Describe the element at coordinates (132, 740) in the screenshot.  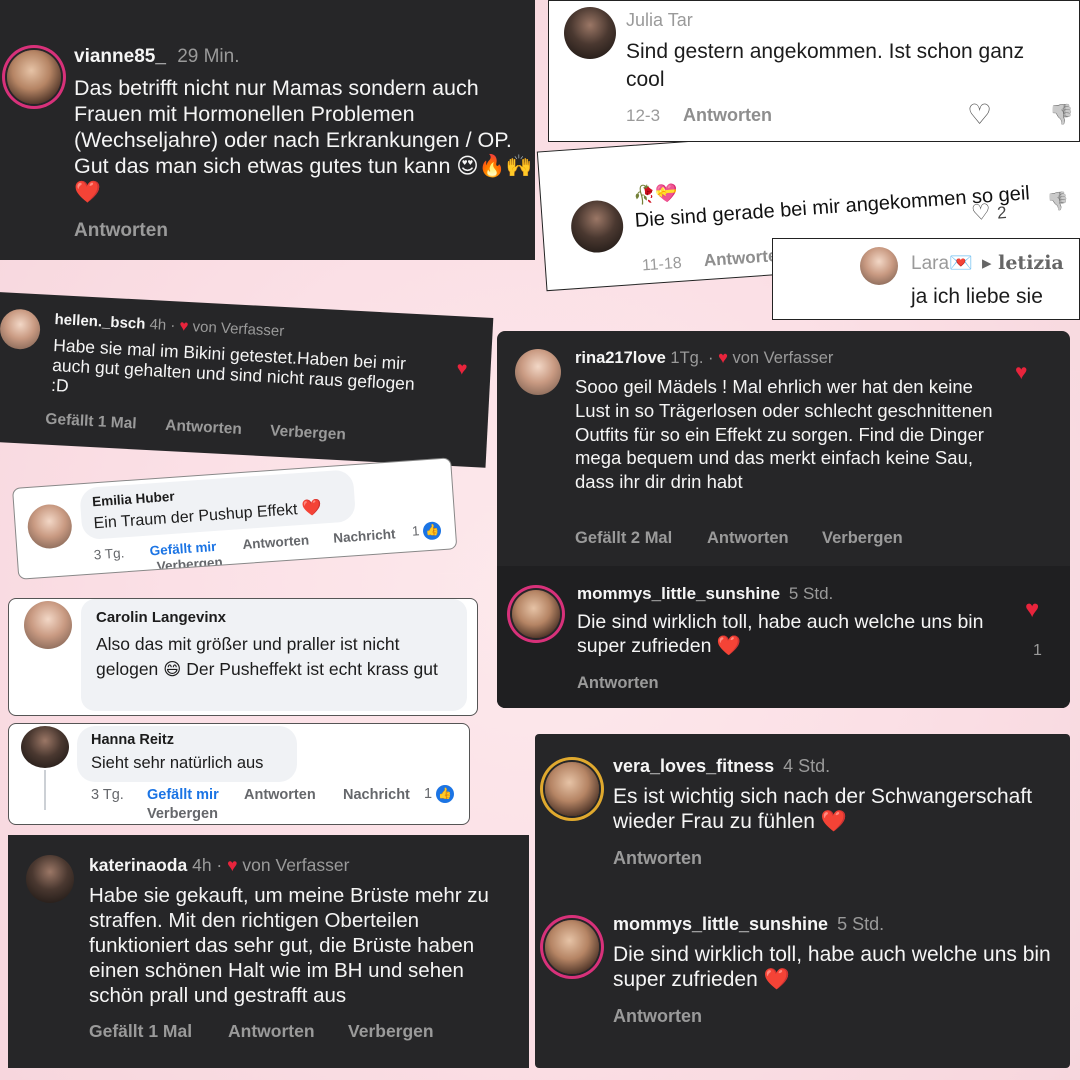
I see `username: Hanna Reitz` at that location.